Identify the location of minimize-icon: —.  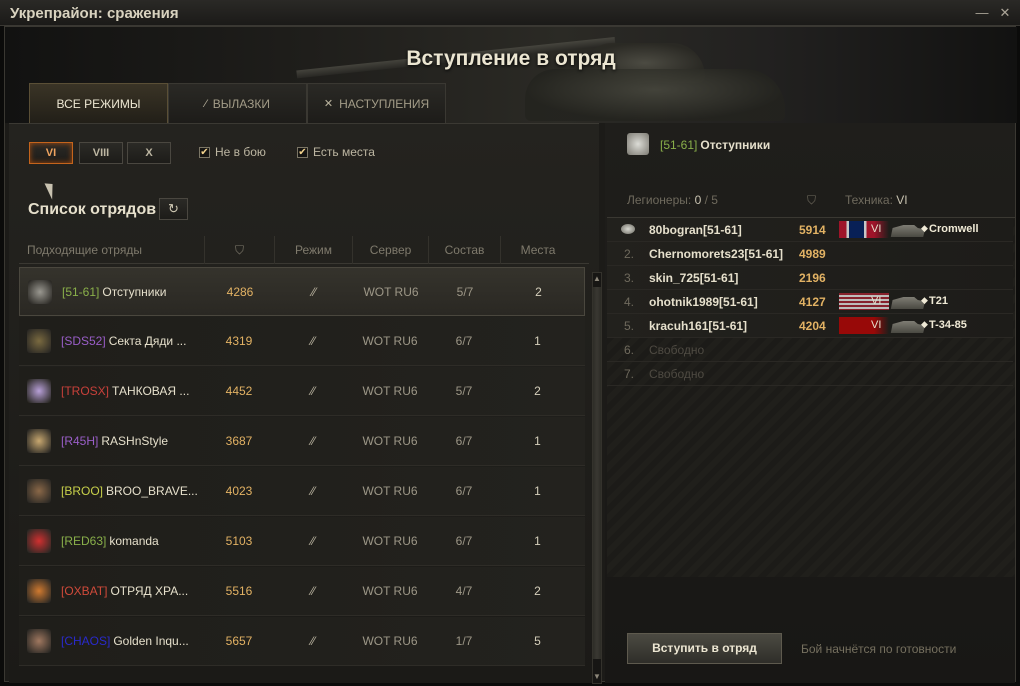
(982, 13).